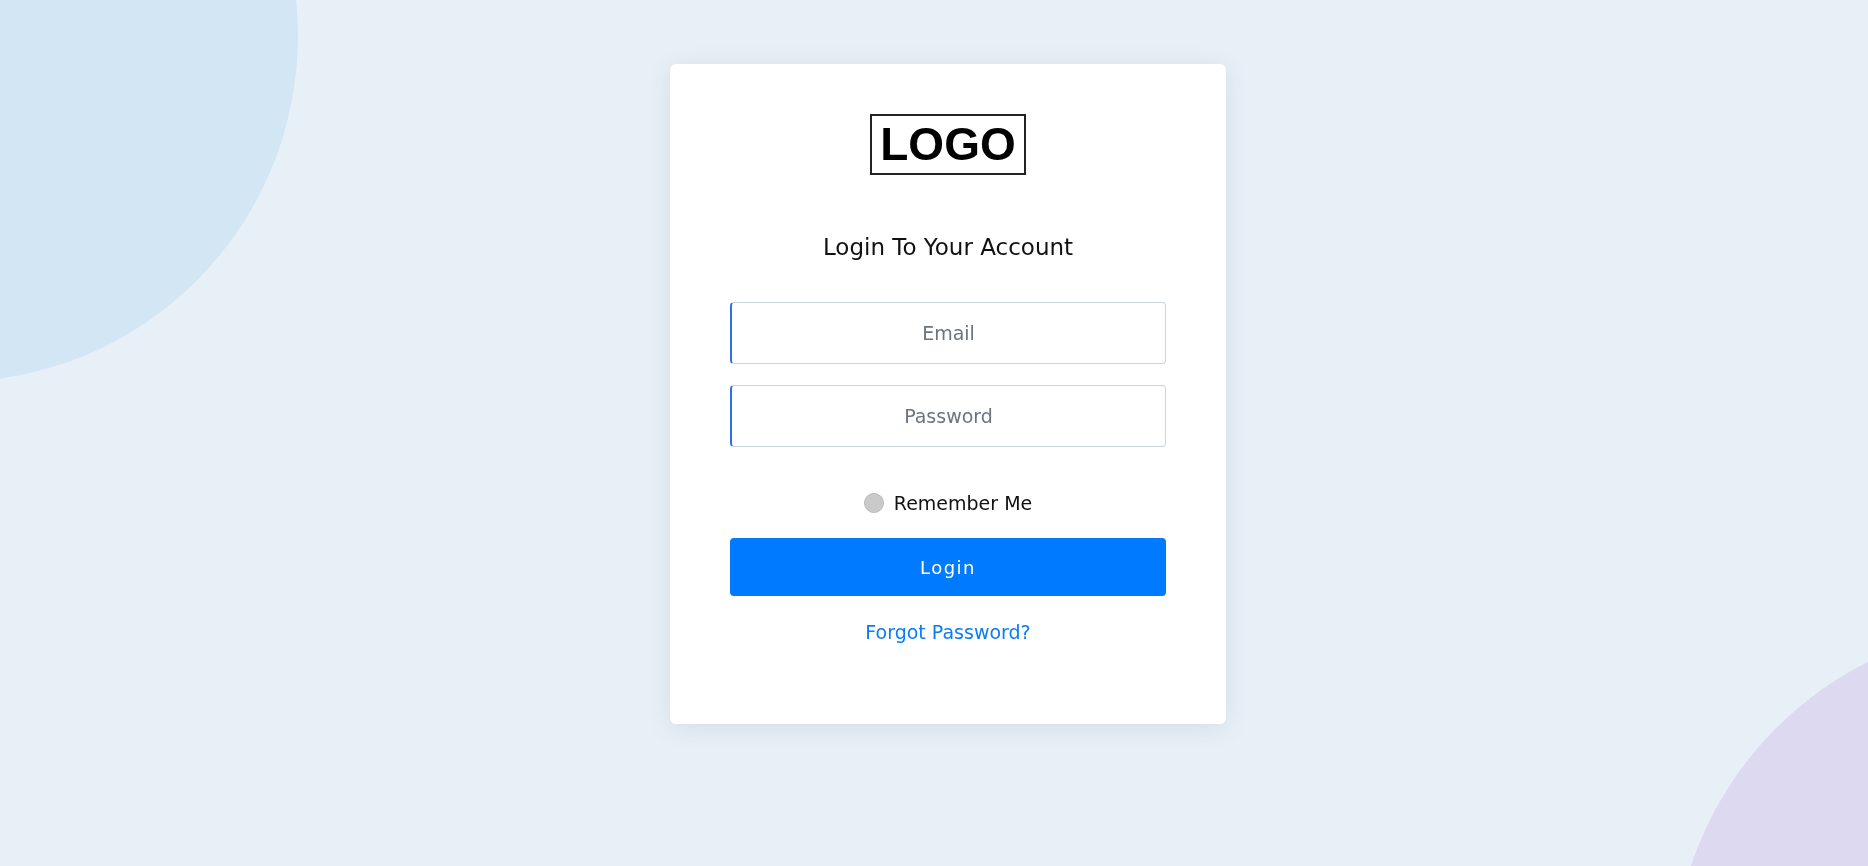  What do you see at coordinates (873, 503) in the screenshot?
I see `remember-radio` at bounding box center [873, 503].